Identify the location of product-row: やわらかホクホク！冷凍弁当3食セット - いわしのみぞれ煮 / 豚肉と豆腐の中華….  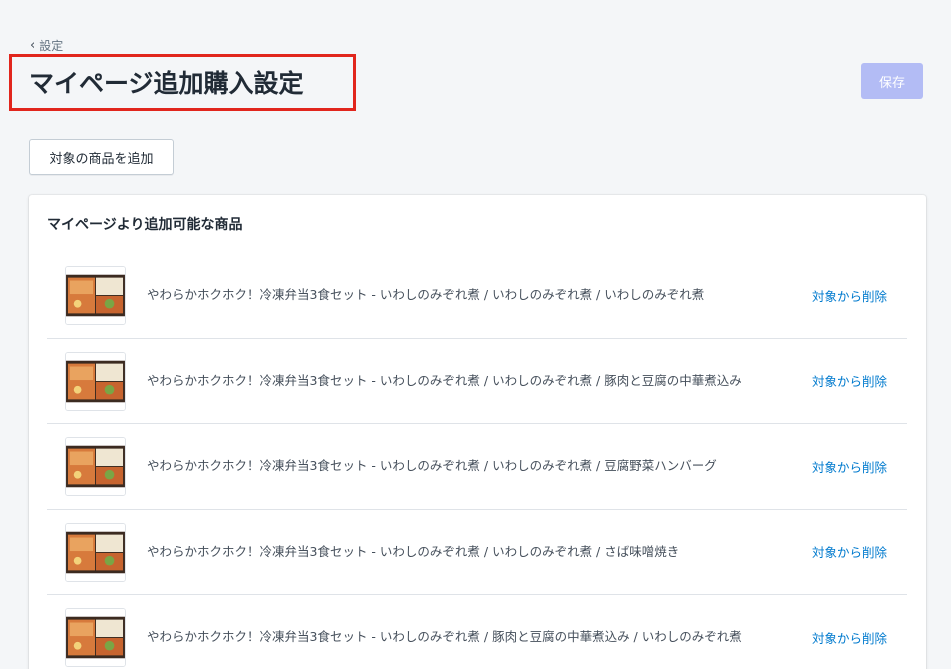
(477, 632).